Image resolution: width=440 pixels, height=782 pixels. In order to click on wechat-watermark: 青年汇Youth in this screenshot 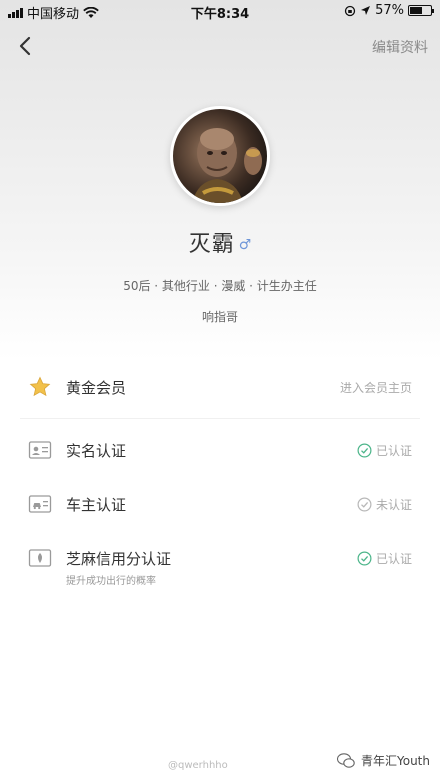, I will do `click(383, 760)`.